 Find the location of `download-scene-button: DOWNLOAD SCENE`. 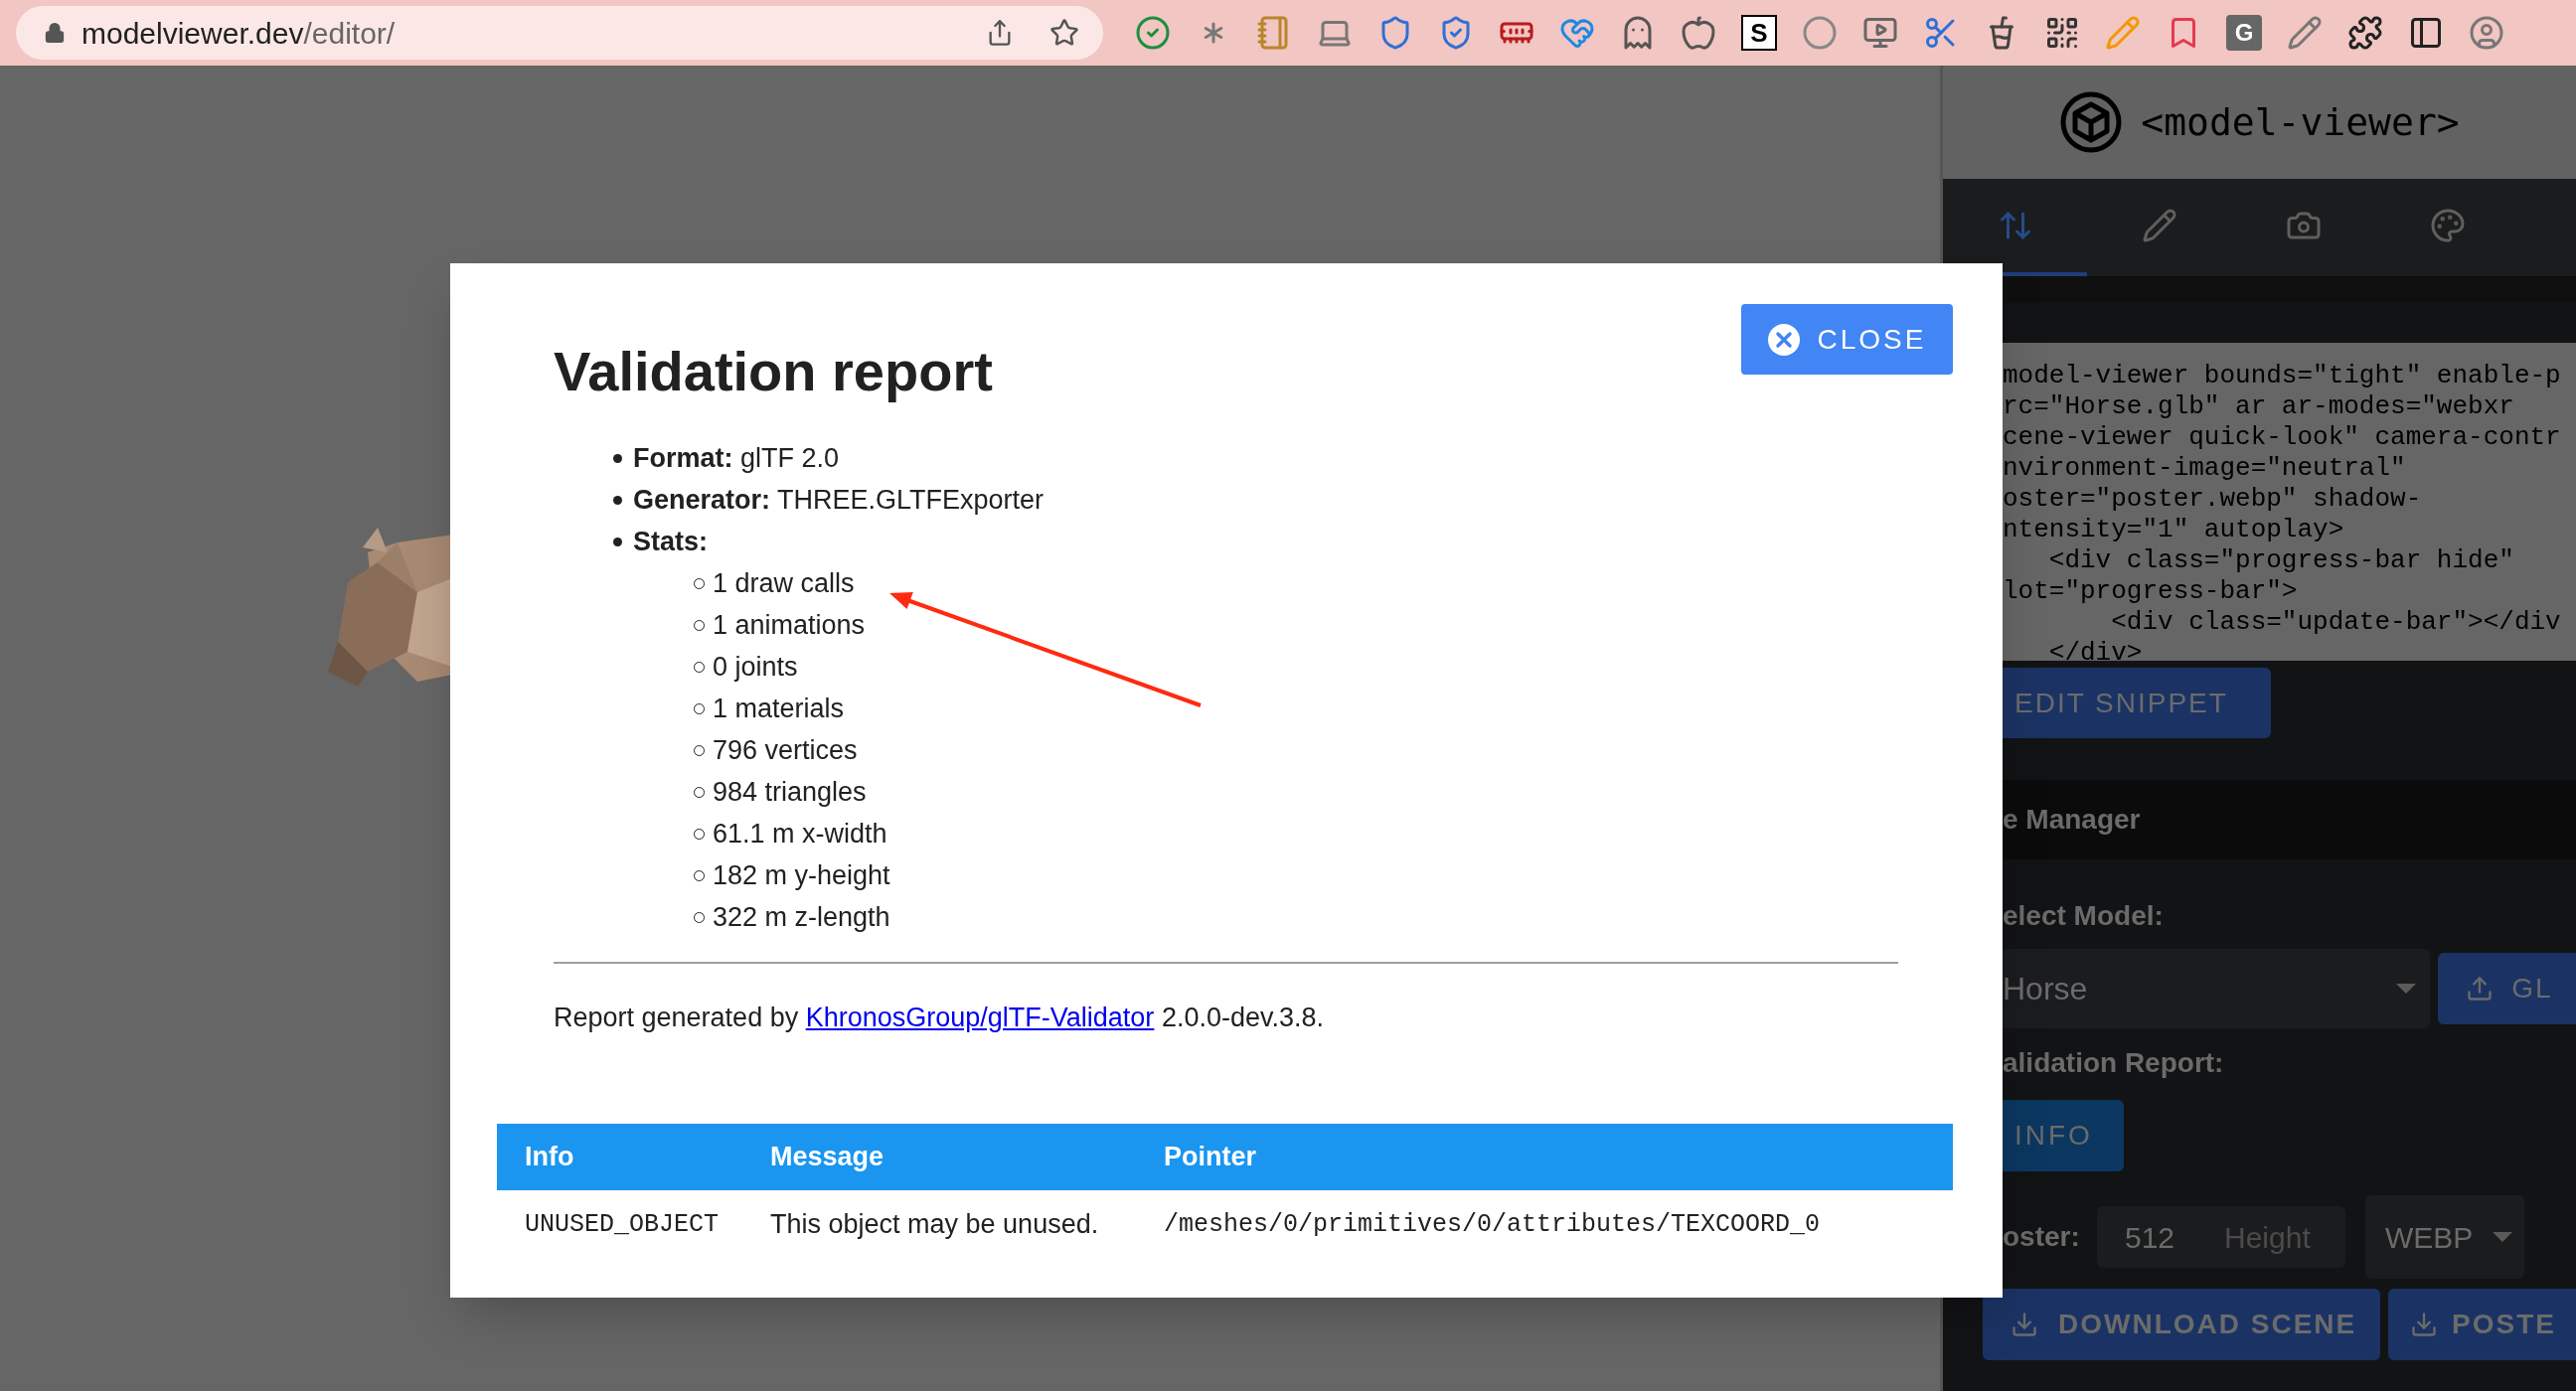

download-scene-button: DOWNLOAD SCENE is located at coordinates (2181, 1324).